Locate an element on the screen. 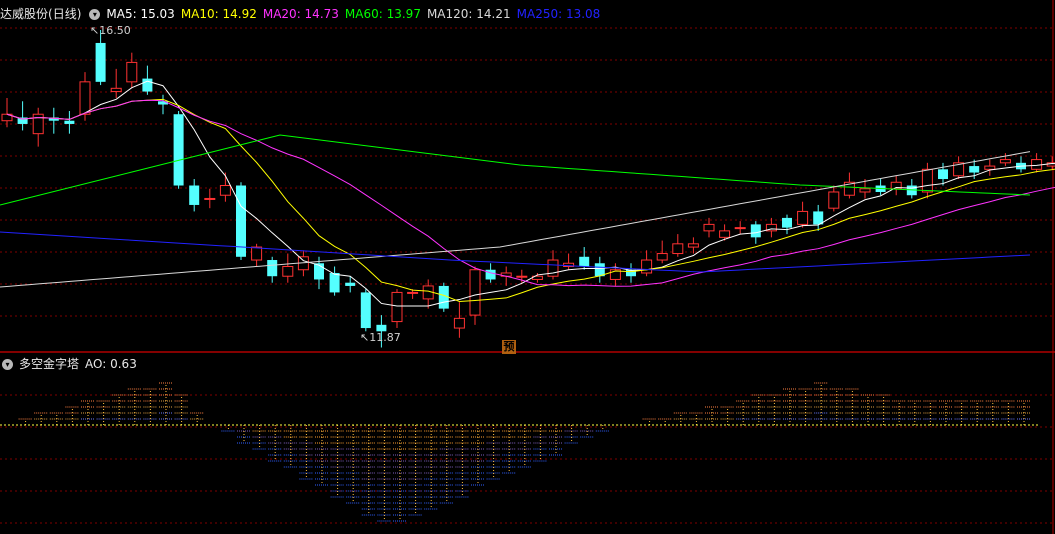  ma10-label: MA10: 14.92 is located at coordinates (218, 14).